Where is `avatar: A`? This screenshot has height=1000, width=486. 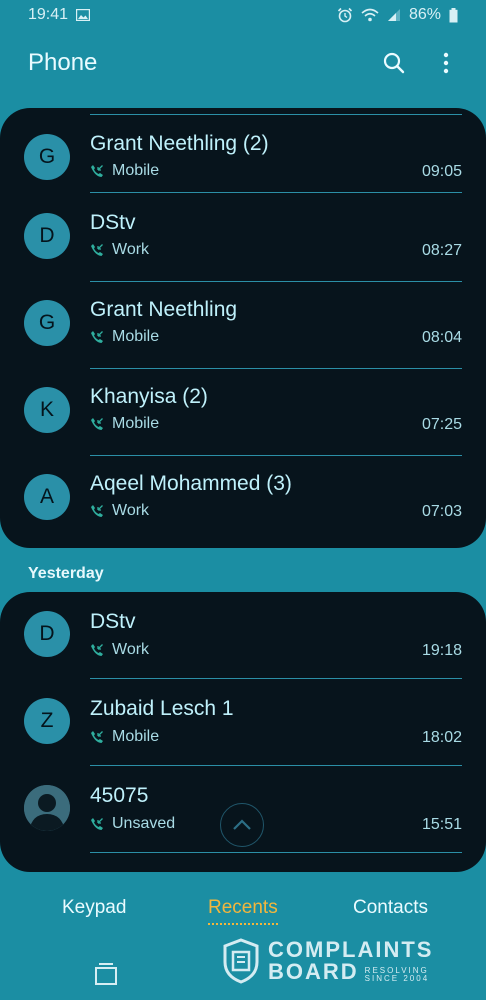
avatar: A is located at coordinates (47, 497).